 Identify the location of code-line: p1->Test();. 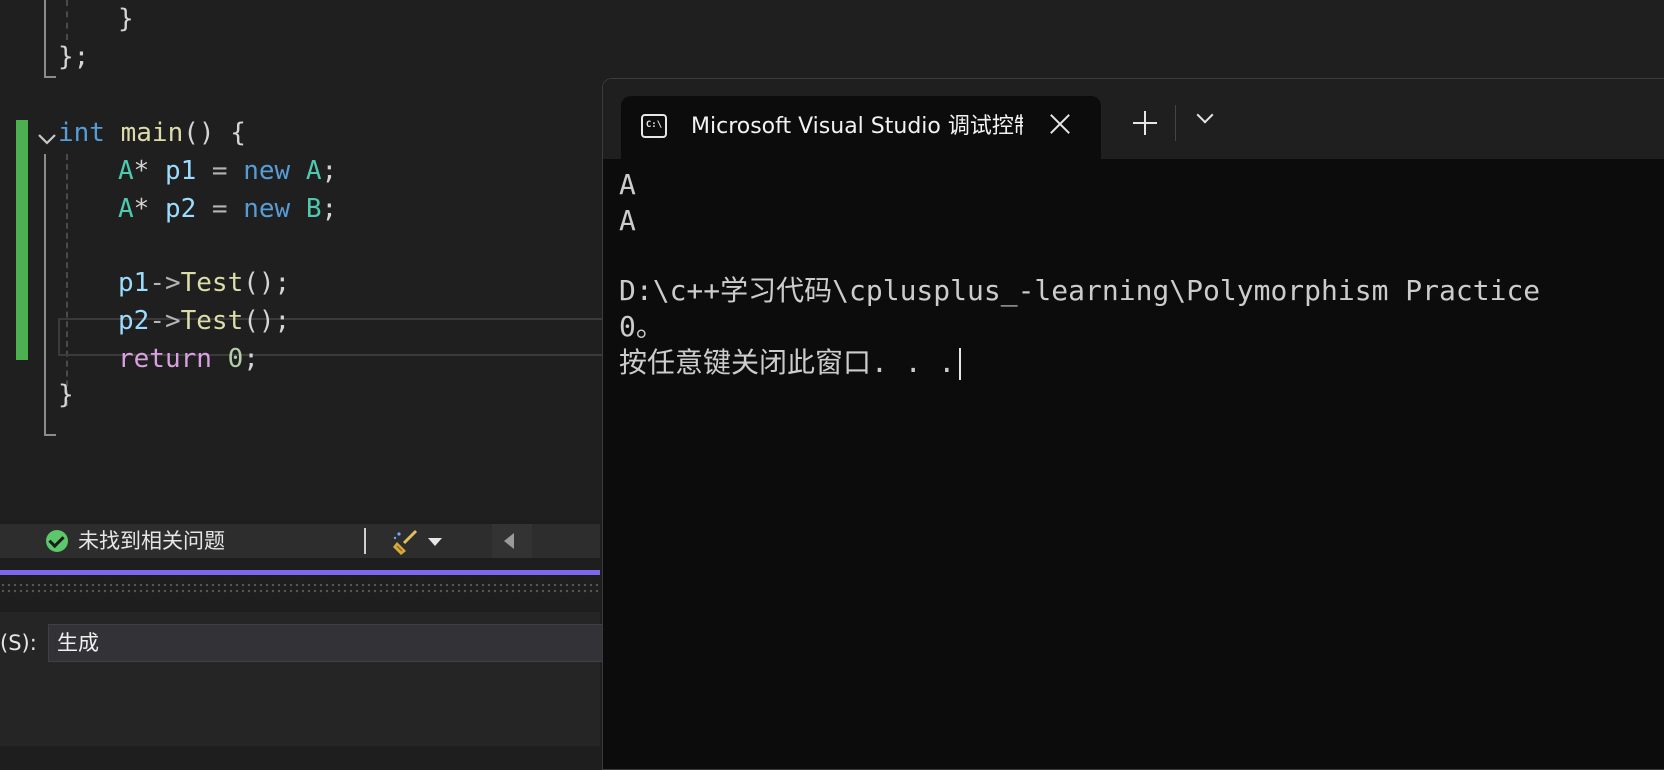
(204, 283).